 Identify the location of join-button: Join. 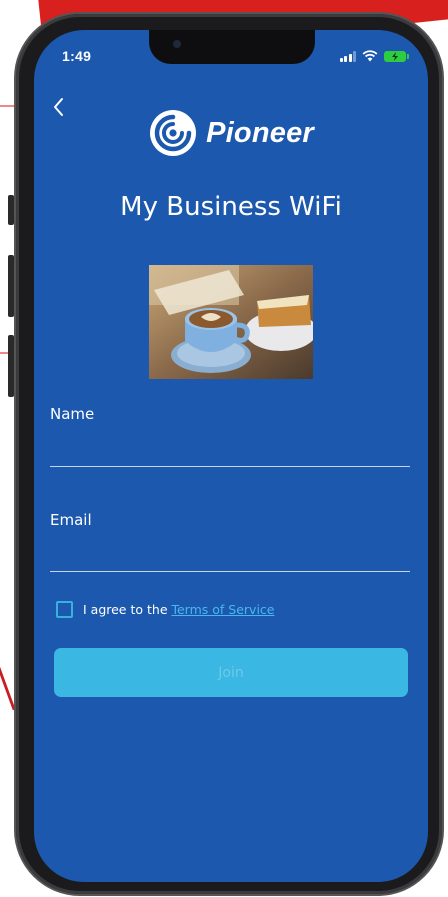
(231, 672).